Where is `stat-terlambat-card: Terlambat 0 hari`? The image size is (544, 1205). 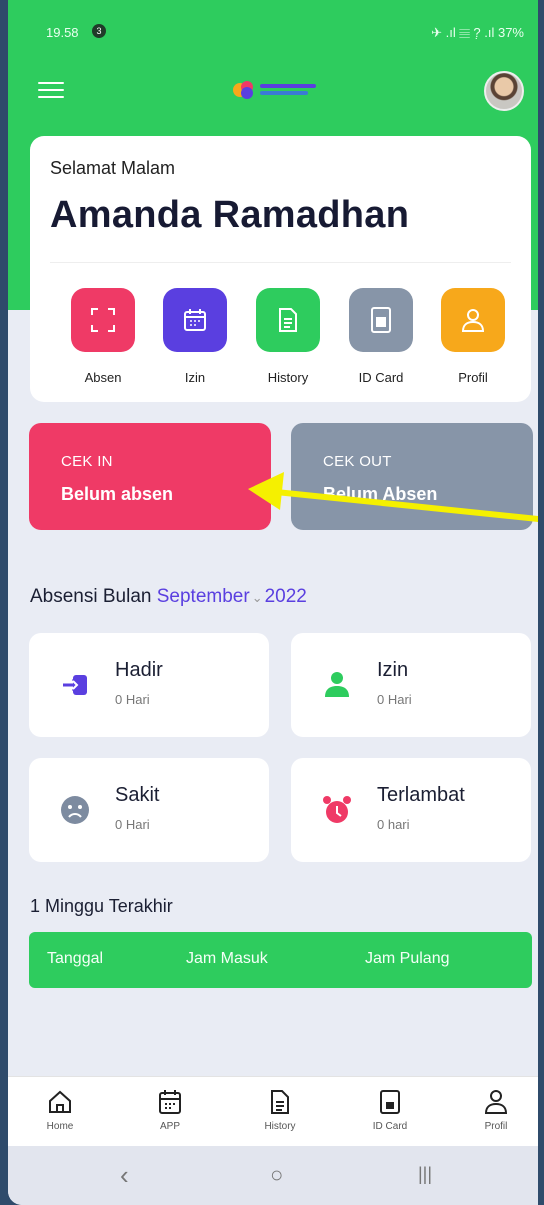
stat-terlambat-card: Terlambat 0 hari is located at coordinates (411, 810).